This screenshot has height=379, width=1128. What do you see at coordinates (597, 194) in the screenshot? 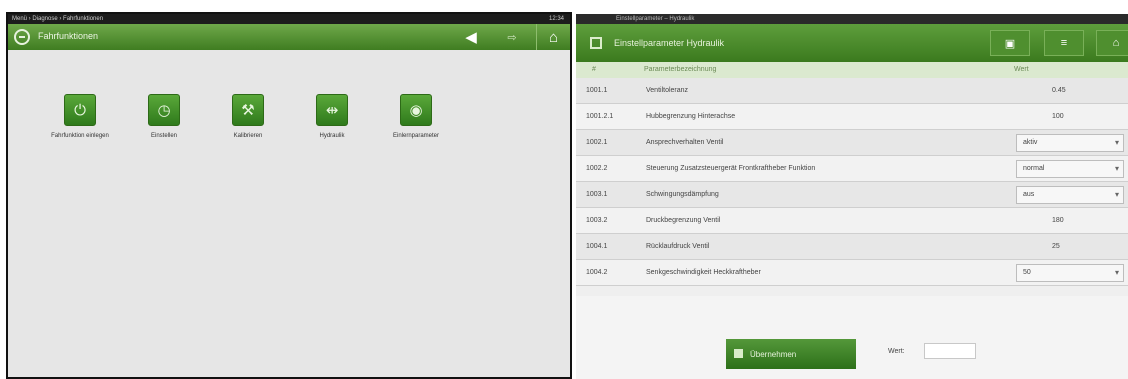
I see `row-id: 1003.1` at bounding box center [597, 194].